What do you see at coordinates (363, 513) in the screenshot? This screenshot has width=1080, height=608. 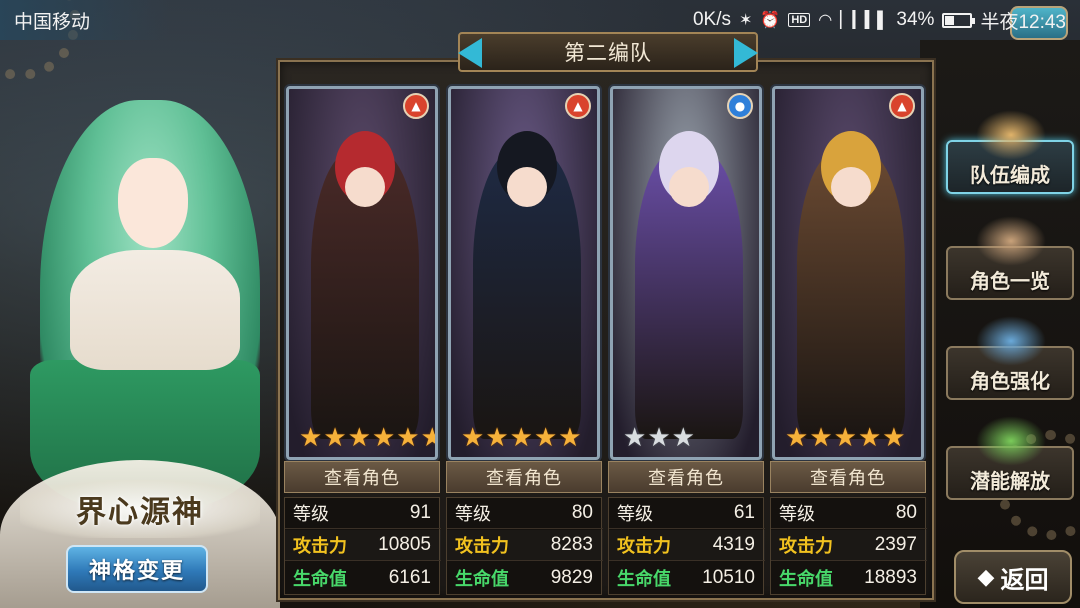 I see `level-row: 等级 91` at bounding box center [363, 513].